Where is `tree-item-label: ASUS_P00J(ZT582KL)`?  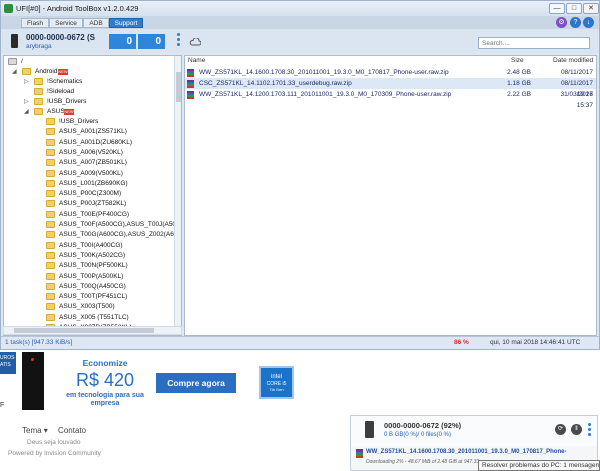 tree-item-label: ASUS_P00J(ZT582KL) is located at coordinates (93, 204).